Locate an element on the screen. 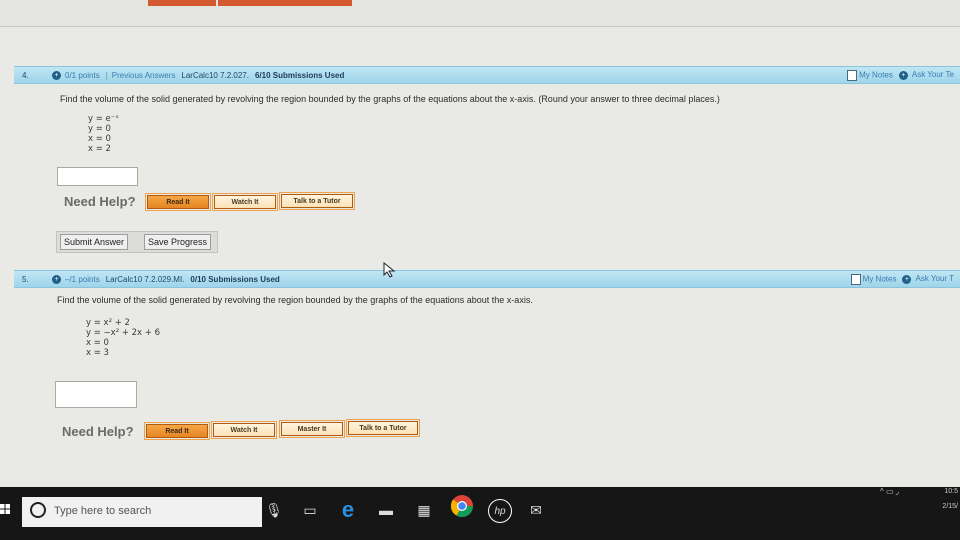  question-4-equations: y = e⁻ˣ y = 0 x = 0 x = 2 is located at coordinates (103, 134).